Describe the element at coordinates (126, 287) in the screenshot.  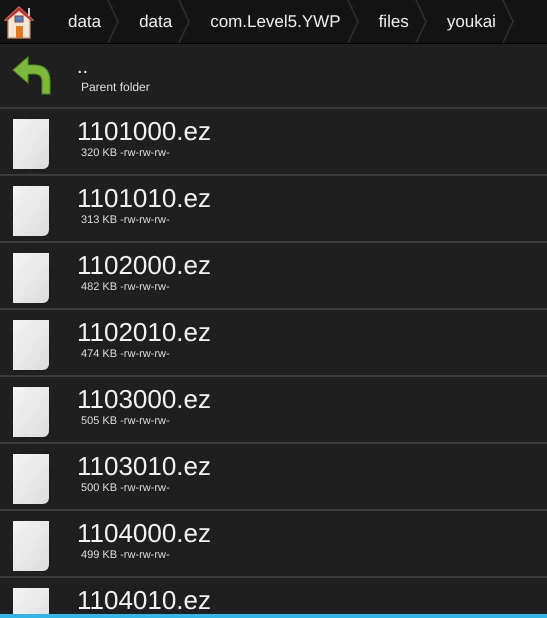
I see `file-detail: 482 KB -rw-rw-rw-` at that location.